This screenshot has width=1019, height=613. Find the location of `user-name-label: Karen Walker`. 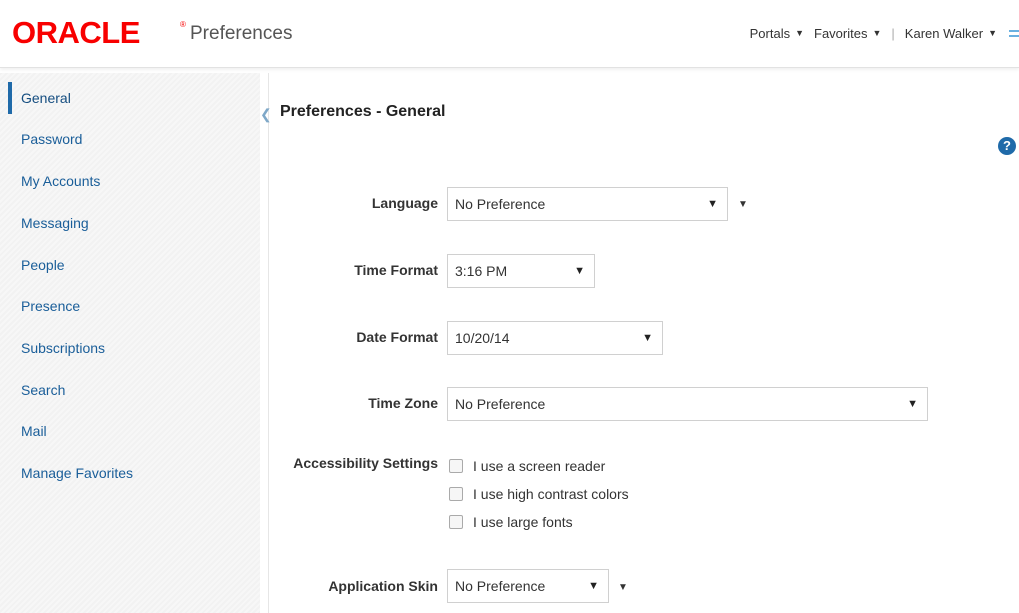

user-name-label: Karen Walker is located at coordinates (944, 33).